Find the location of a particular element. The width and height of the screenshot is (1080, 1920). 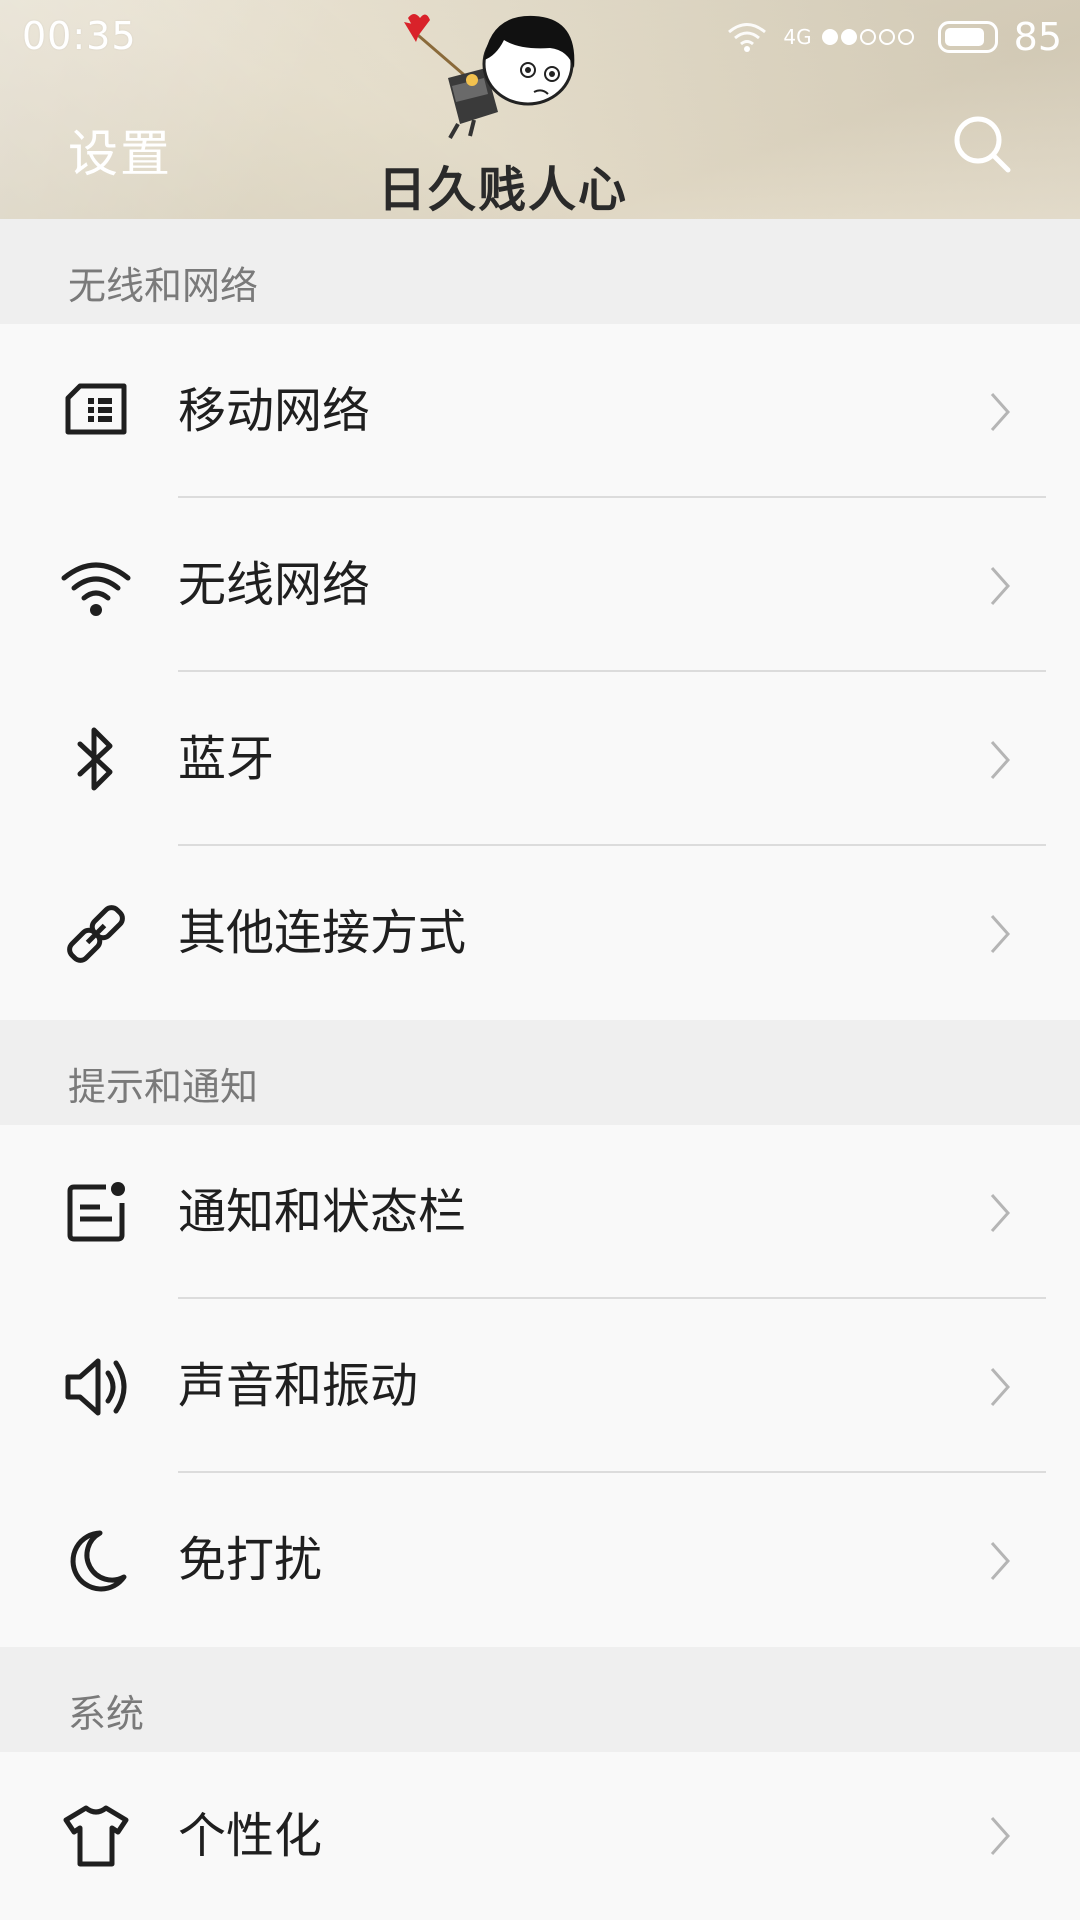

mascot-illustration is located at coordinates (489, 76).